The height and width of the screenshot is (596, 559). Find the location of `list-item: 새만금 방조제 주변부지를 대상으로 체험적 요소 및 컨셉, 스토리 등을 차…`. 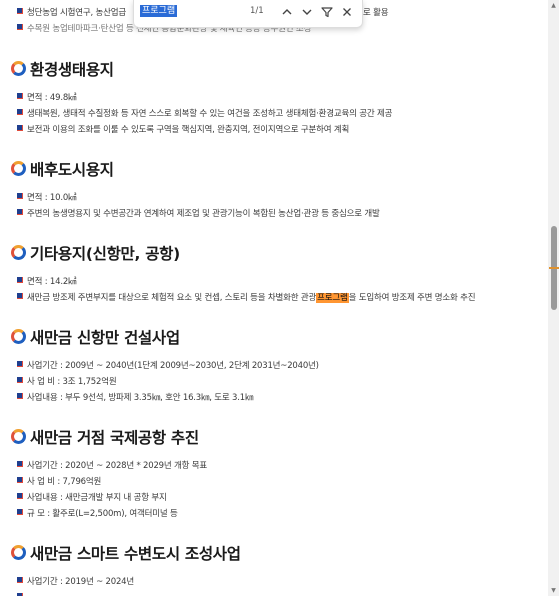

list-item: 새만금 방조제 주변부지를 대상으로 체험적 요소 및 컨셉, 스토리 등을 차… is located at coordinates (246, 298).